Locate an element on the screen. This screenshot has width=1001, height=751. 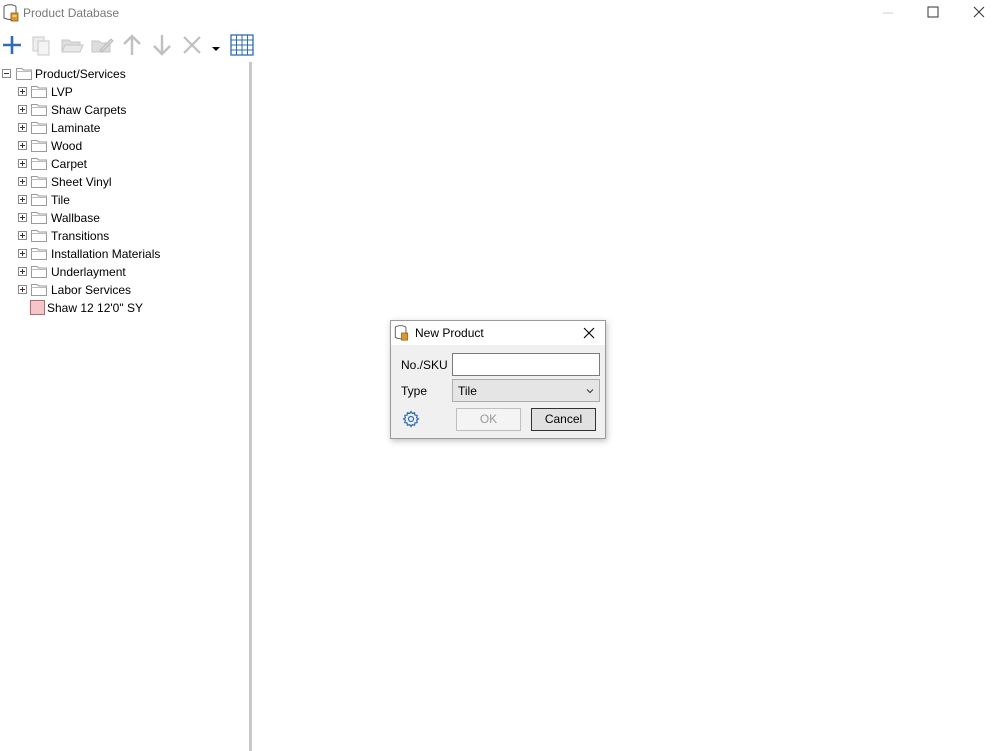
tree-folder-label: Laminate is located at coordinates (76, 128).